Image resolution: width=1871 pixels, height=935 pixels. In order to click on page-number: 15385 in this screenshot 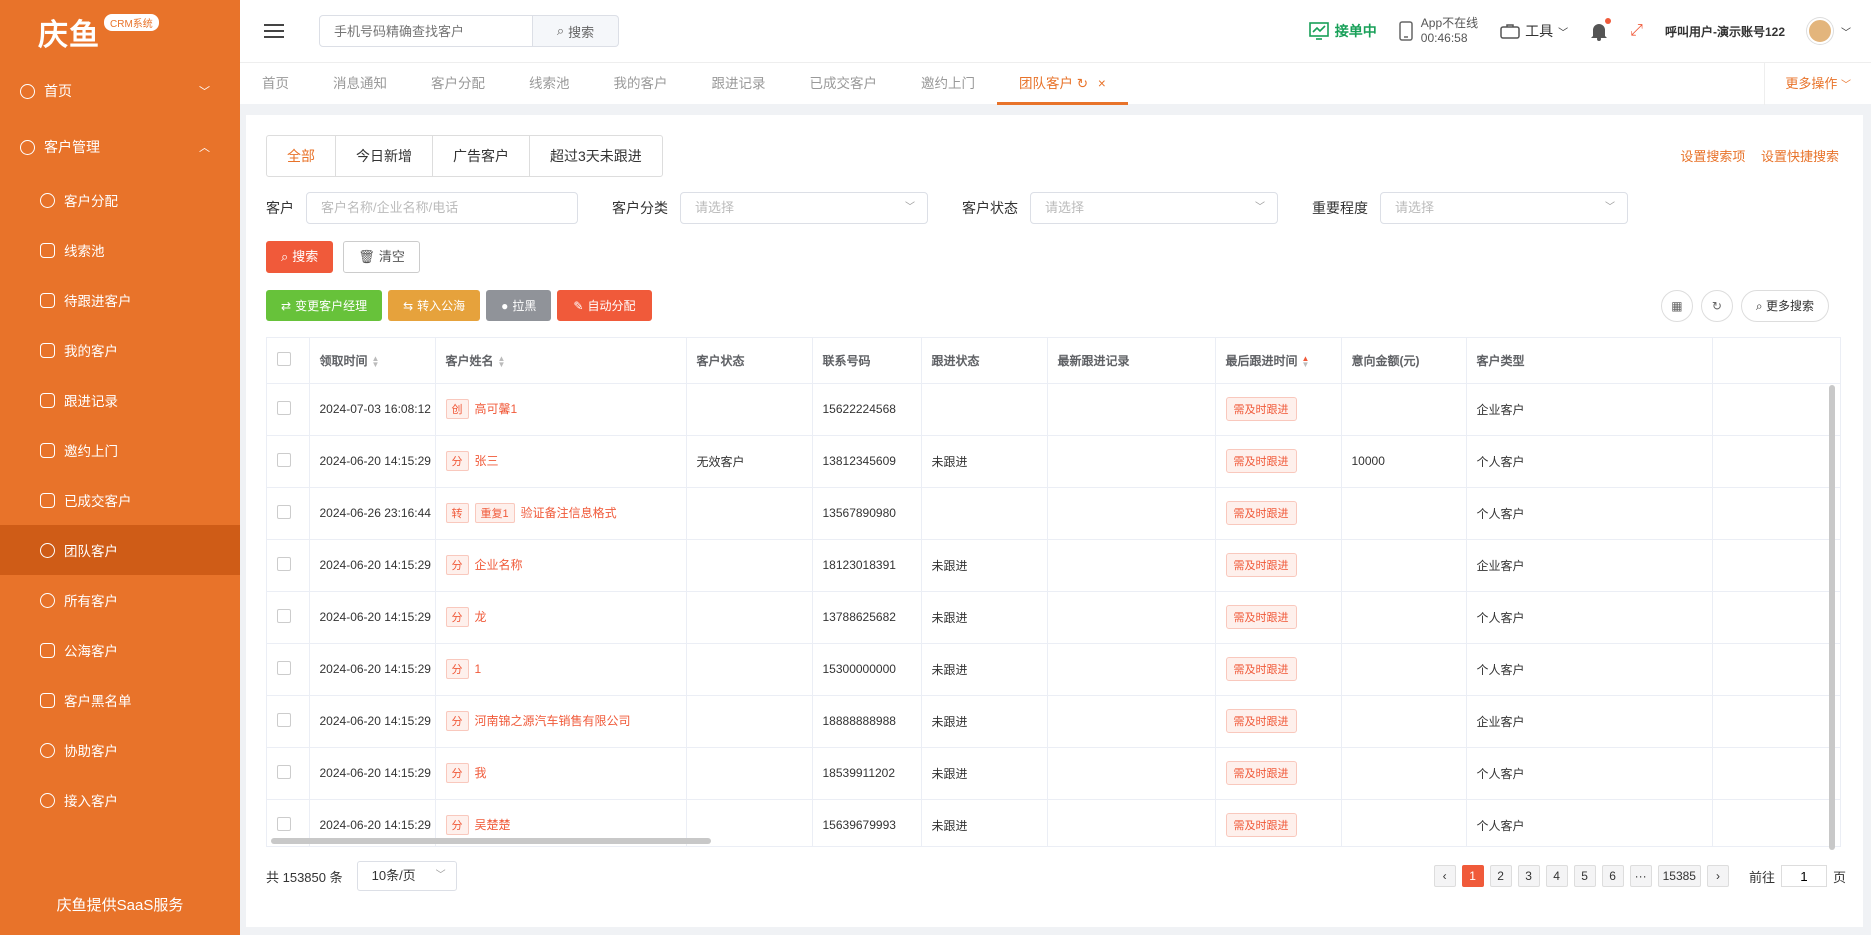, I will do `click(1679, 876)`.